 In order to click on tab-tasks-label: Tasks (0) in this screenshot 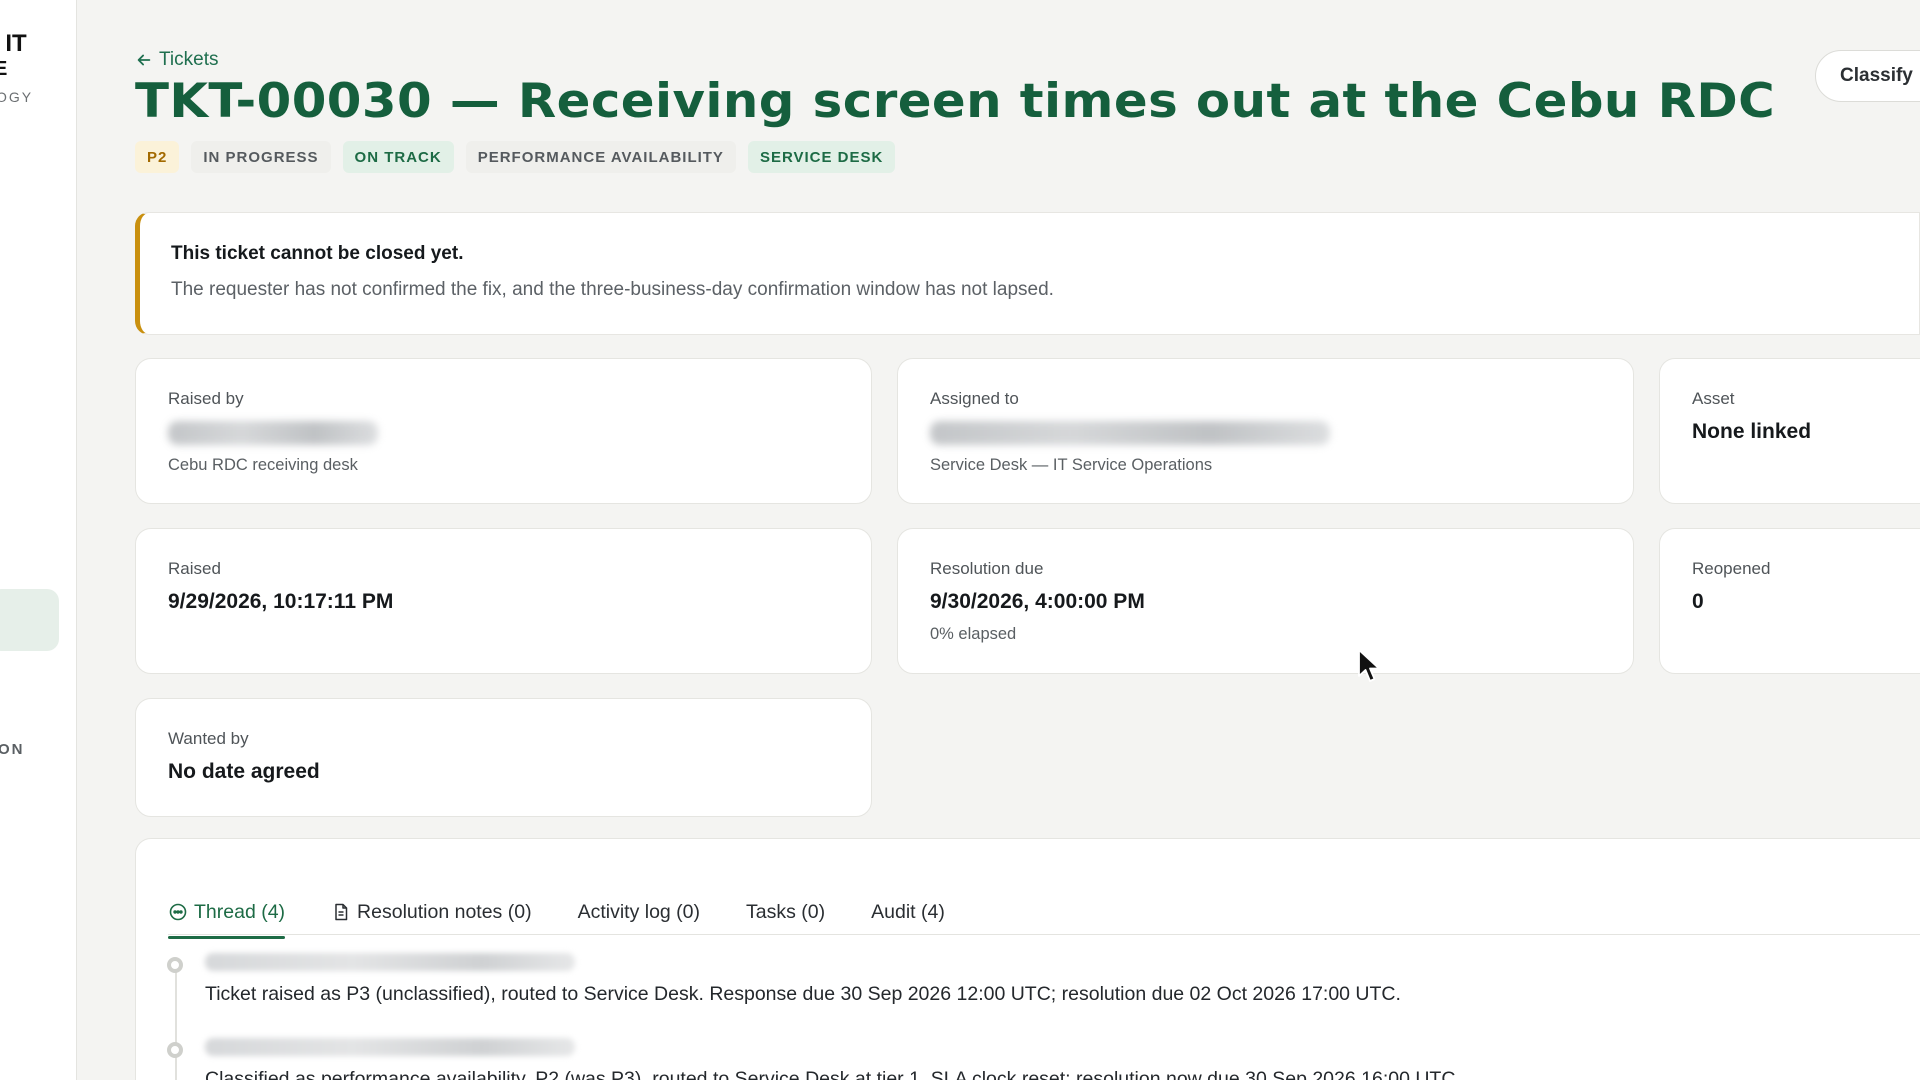, I will do `click(786, 911)`.